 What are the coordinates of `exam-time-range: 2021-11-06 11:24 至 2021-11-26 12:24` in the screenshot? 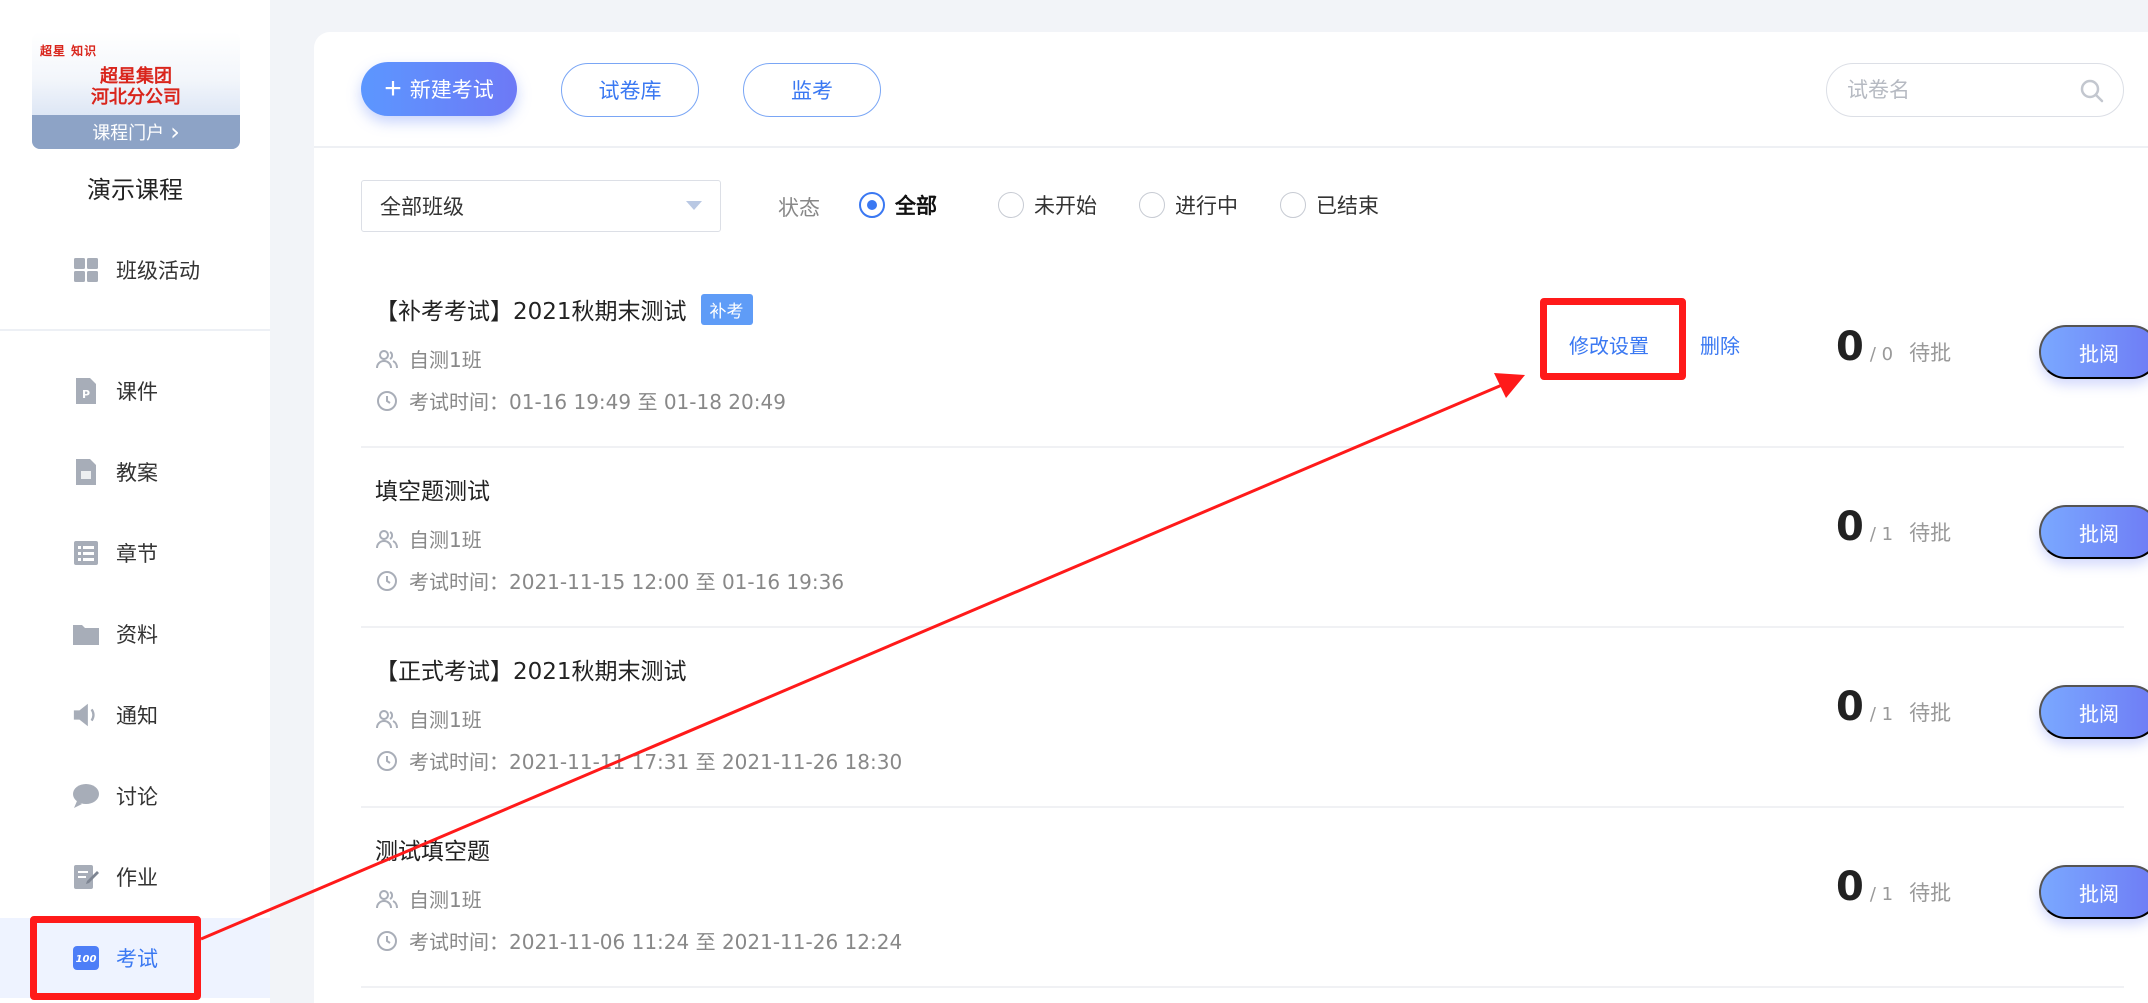 It's located at (706, 942).